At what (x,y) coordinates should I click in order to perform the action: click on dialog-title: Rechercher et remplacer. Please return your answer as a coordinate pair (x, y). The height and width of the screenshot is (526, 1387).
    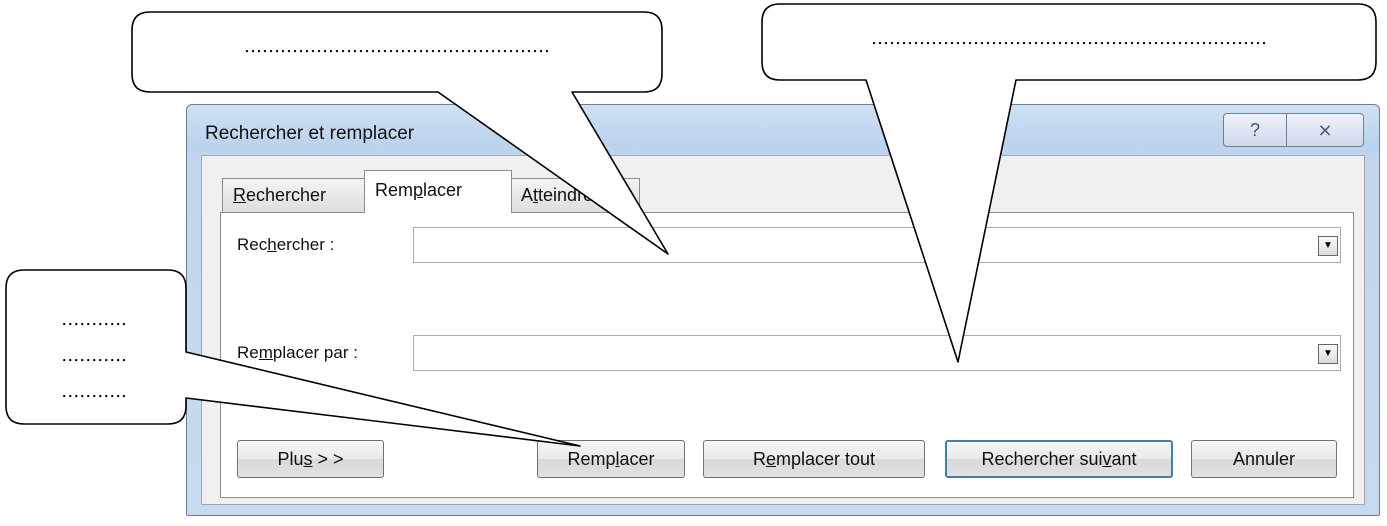
    Looking at the image, I should click on (310, 133).